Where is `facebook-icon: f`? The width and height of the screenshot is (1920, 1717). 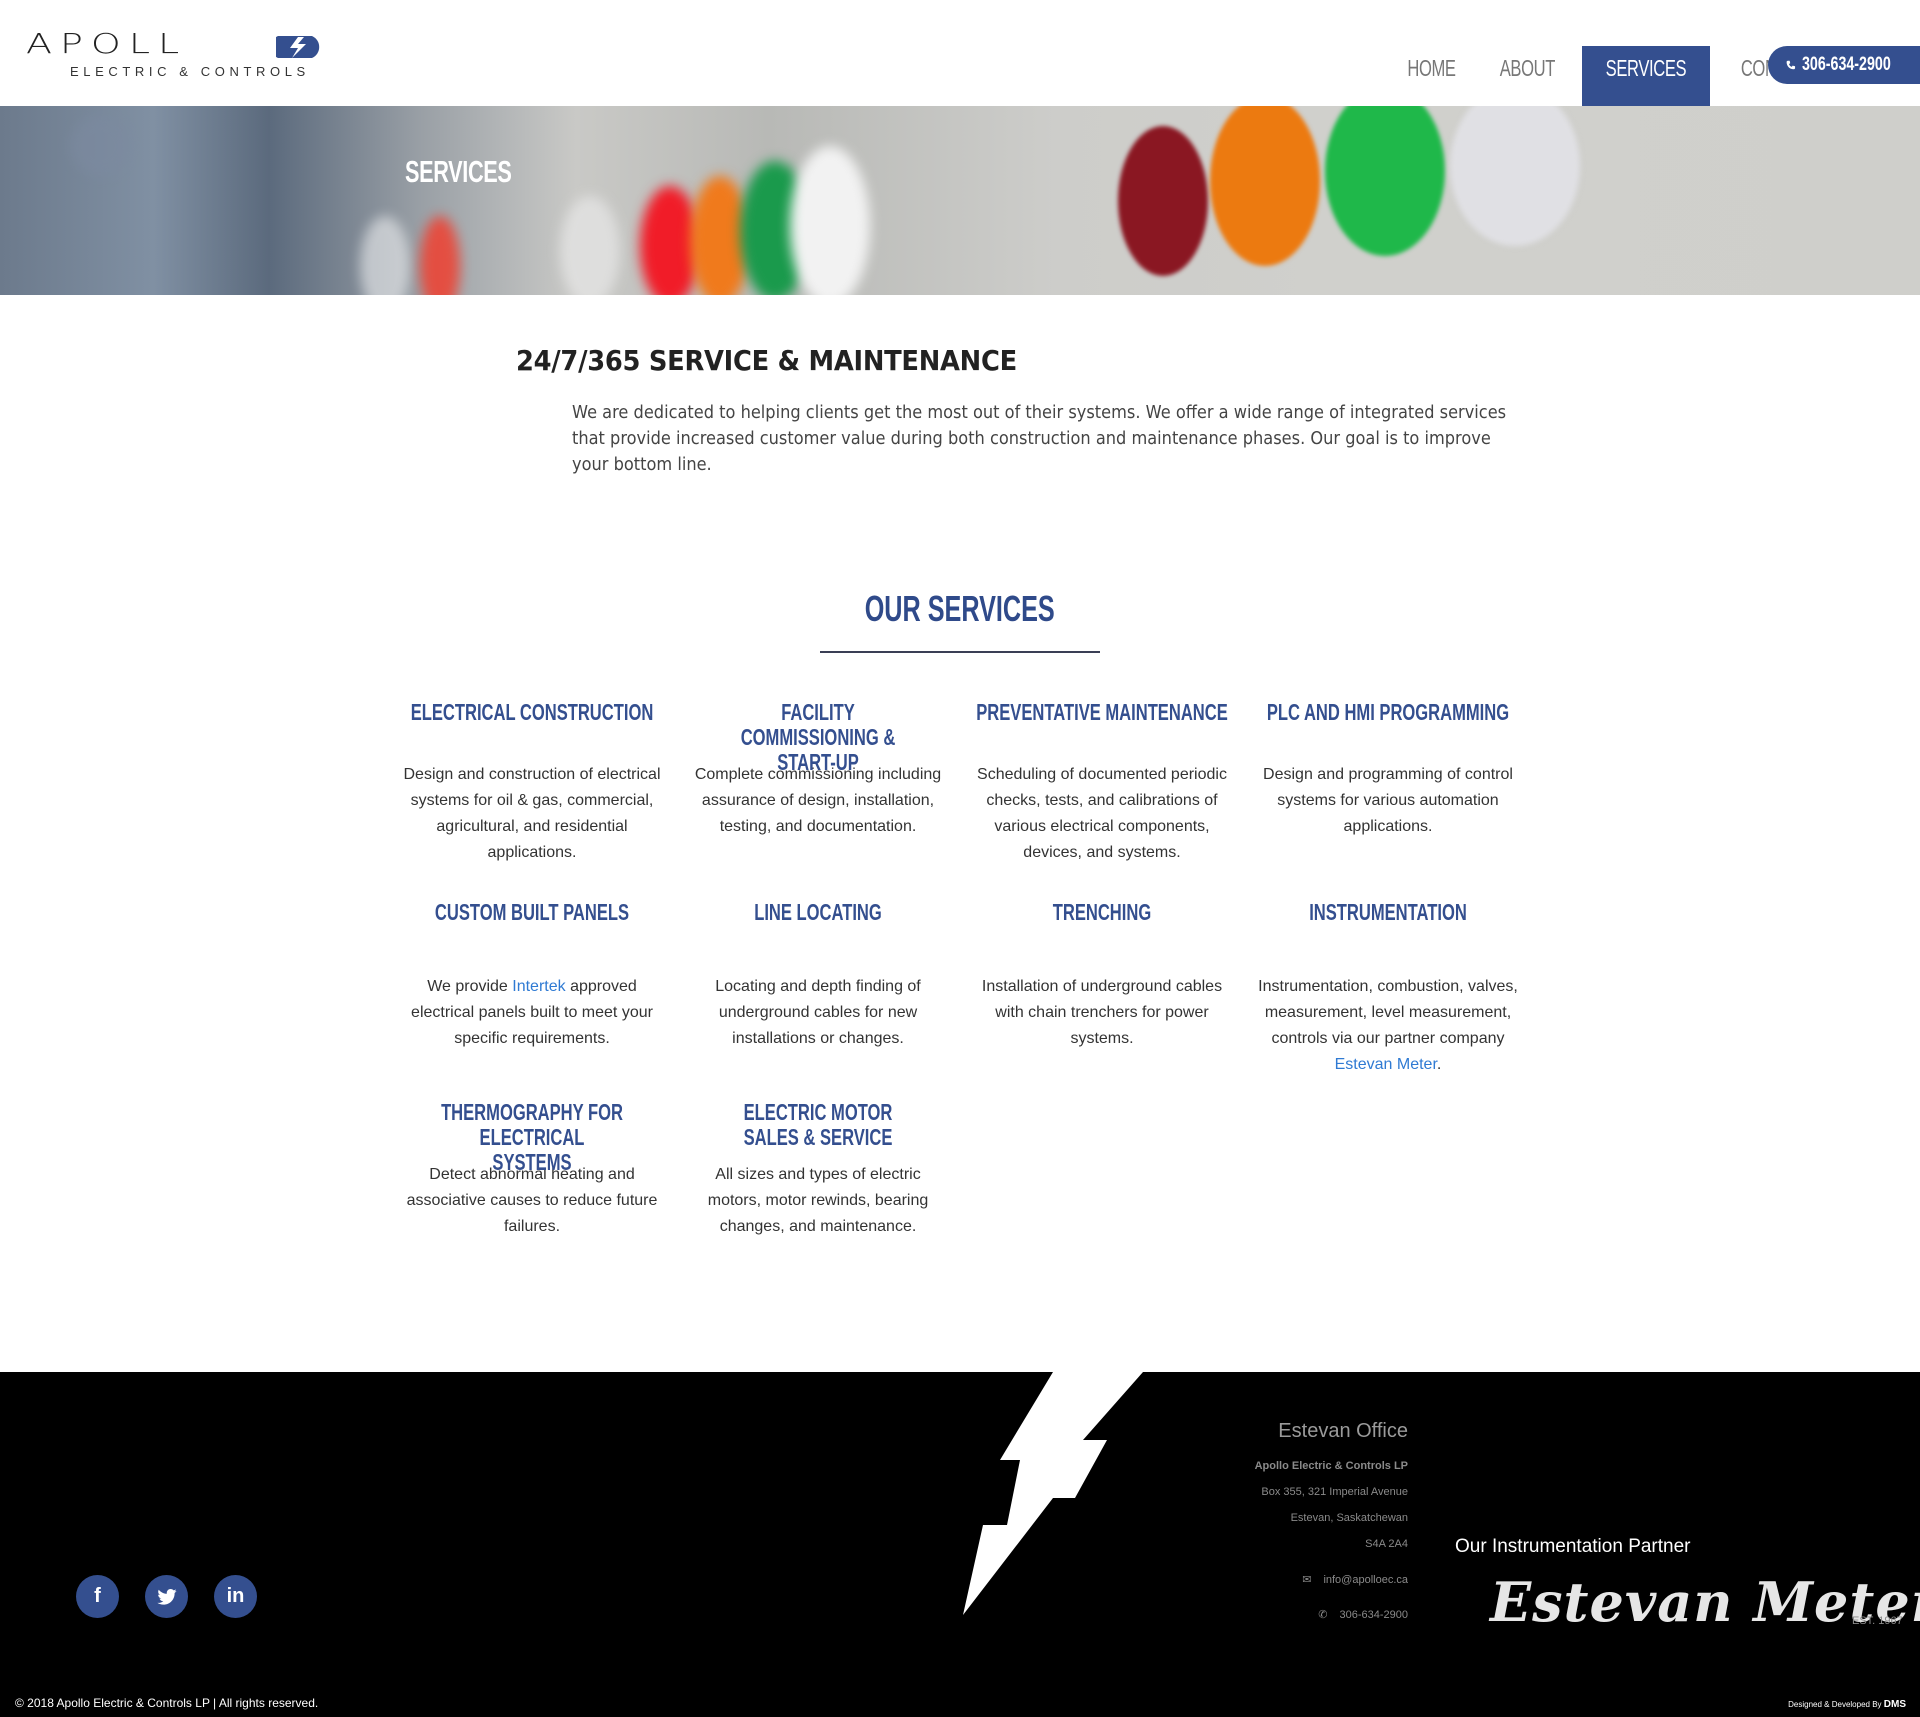
facebook-icon: f is located at coordinates (97, 1596).